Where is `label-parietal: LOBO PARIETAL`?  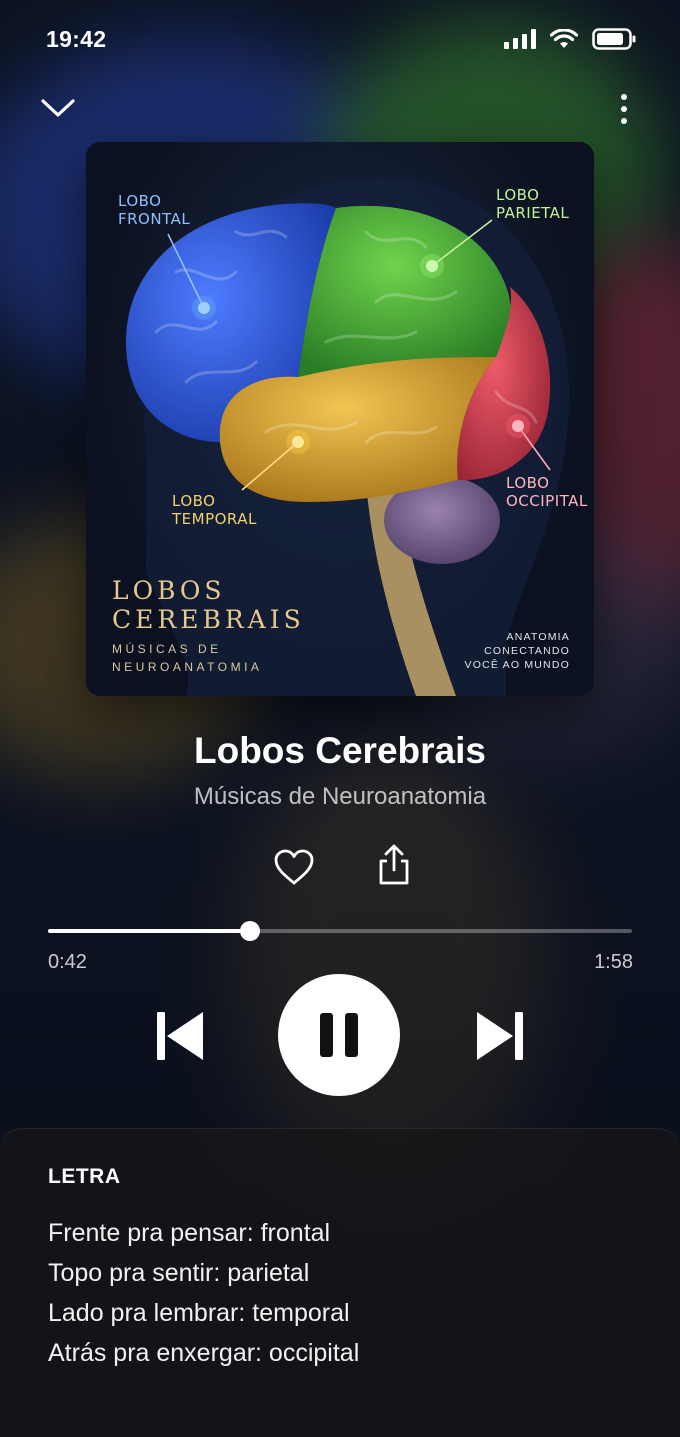 label-parietal: LOBO PARIETAL is located at coordinates (532, 204).